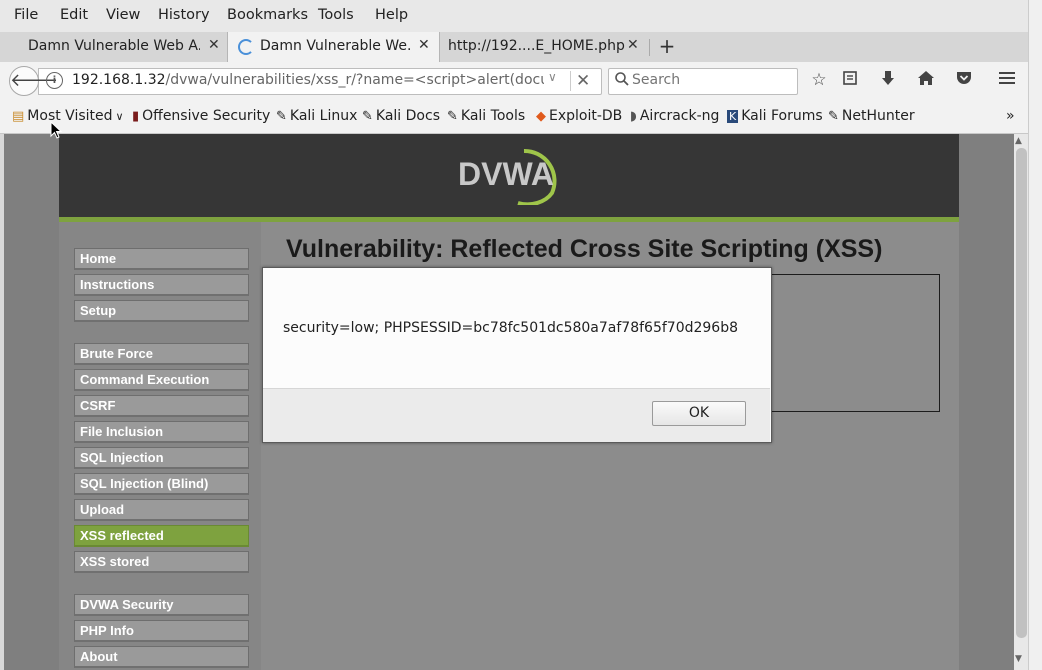 The width and height of the screenshot is (1042, 670). I want to click on menu-edit: Edit, so click(74, 15).